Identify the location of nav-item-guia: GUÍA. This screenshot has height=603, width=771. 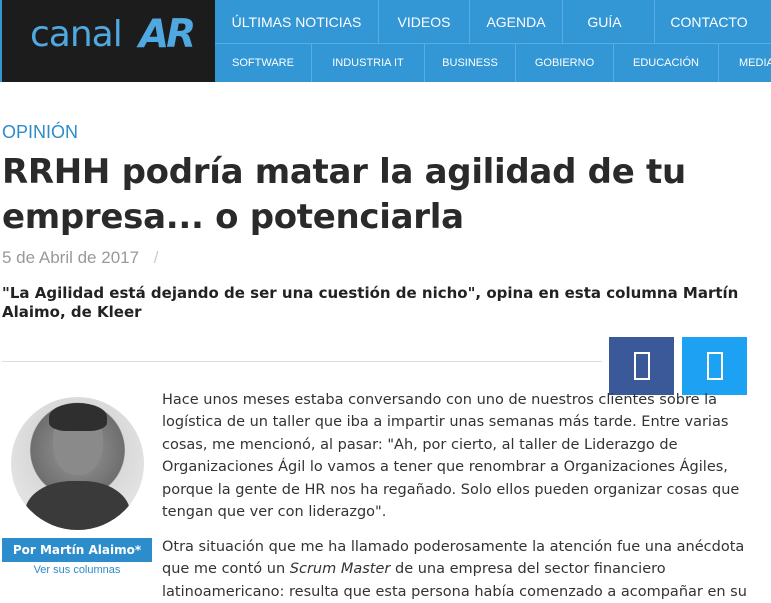
(609, 21).